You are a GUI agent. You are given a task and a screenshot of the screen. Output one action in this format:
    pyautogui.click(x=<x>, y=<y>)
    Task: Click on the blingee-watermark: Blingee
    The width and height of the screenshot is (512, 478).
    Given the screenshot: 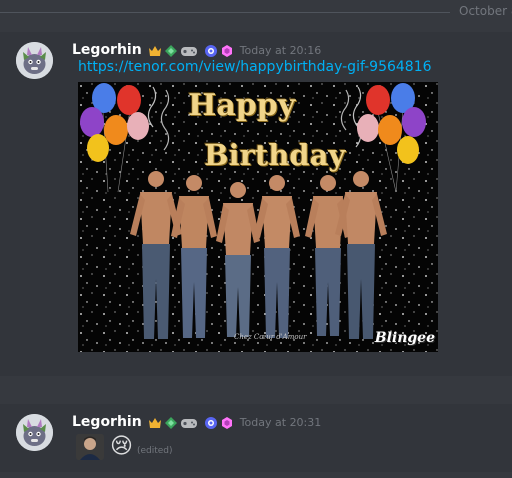 What is the action you would take?
    pyautogui.click(x=404, y=338)
    